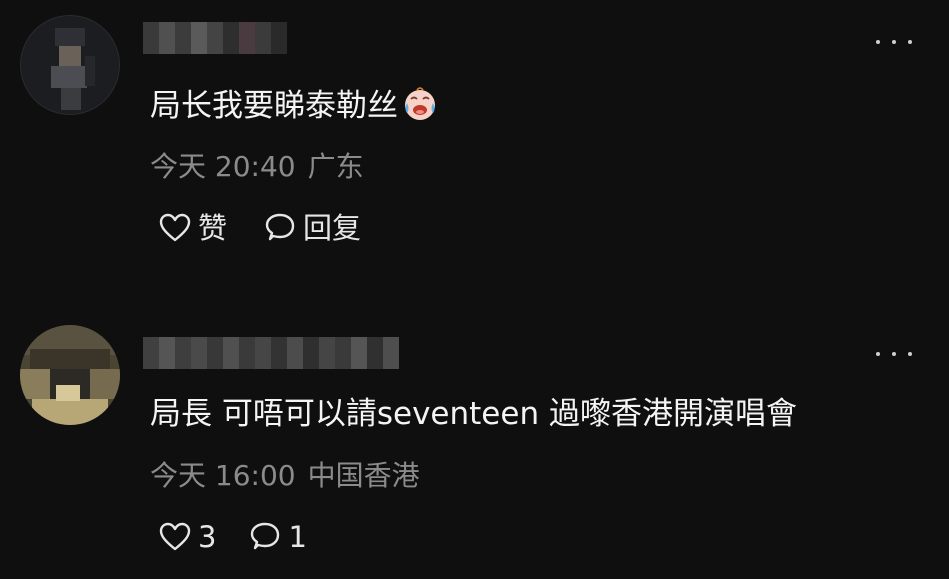 Image resolution: width=949 pixels, height=579 pixels. Describe the element at coordinates (297, 537) in the screenshot. I see `reply-count: 1` at that location.